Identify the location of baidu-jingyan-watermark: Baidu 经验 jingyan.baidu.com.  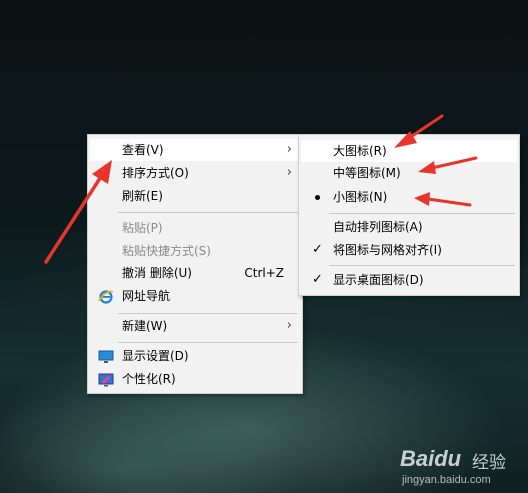
(462, 465).